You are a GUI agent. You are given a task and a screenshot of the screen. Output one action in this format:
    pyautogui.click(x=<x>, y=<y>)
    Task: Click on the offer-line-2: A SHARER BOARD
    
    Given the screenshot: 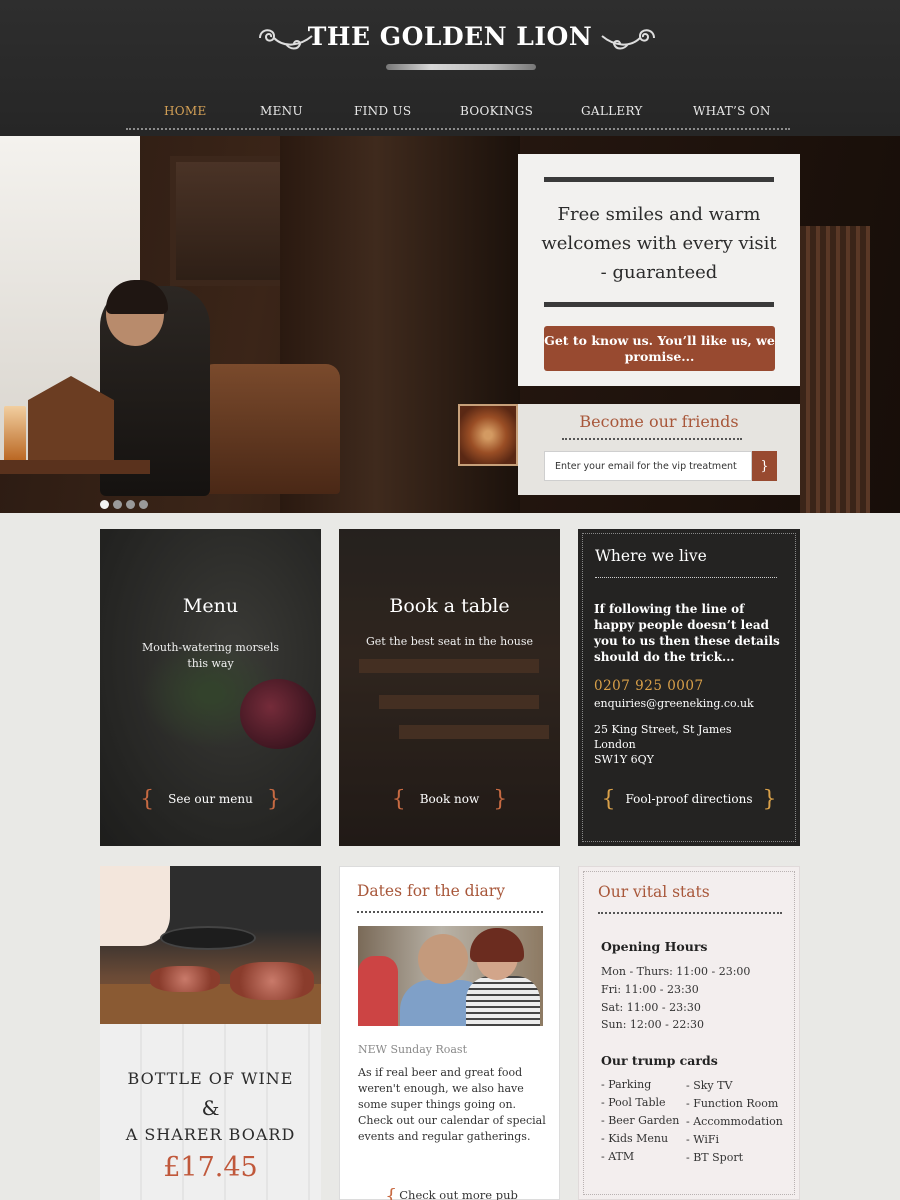 What is the action you would take?
    pyautogui.click(x=210, y=1134)
    